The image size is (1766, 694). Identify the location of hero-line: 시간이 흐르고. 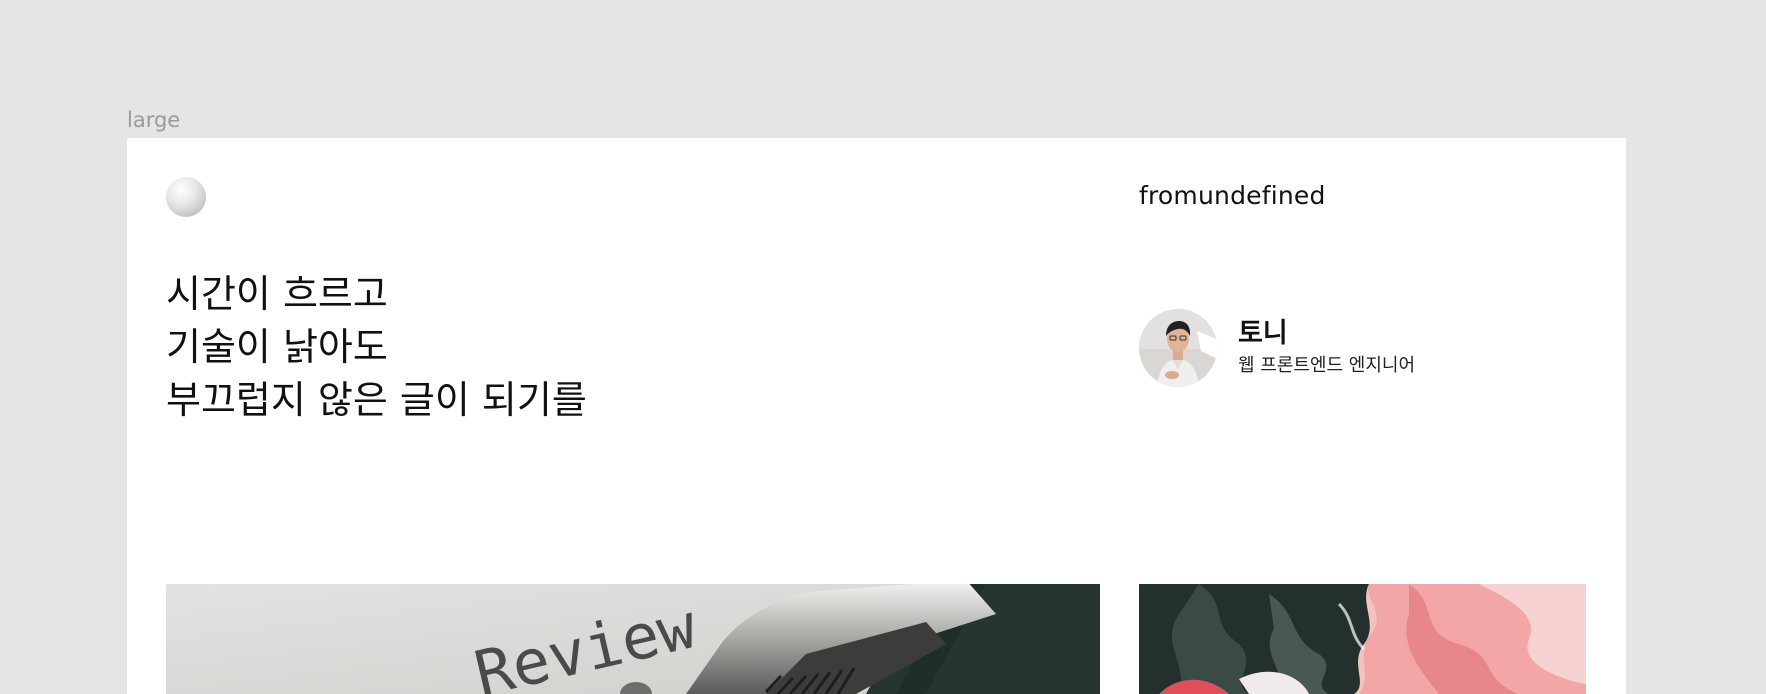
(277, 294).